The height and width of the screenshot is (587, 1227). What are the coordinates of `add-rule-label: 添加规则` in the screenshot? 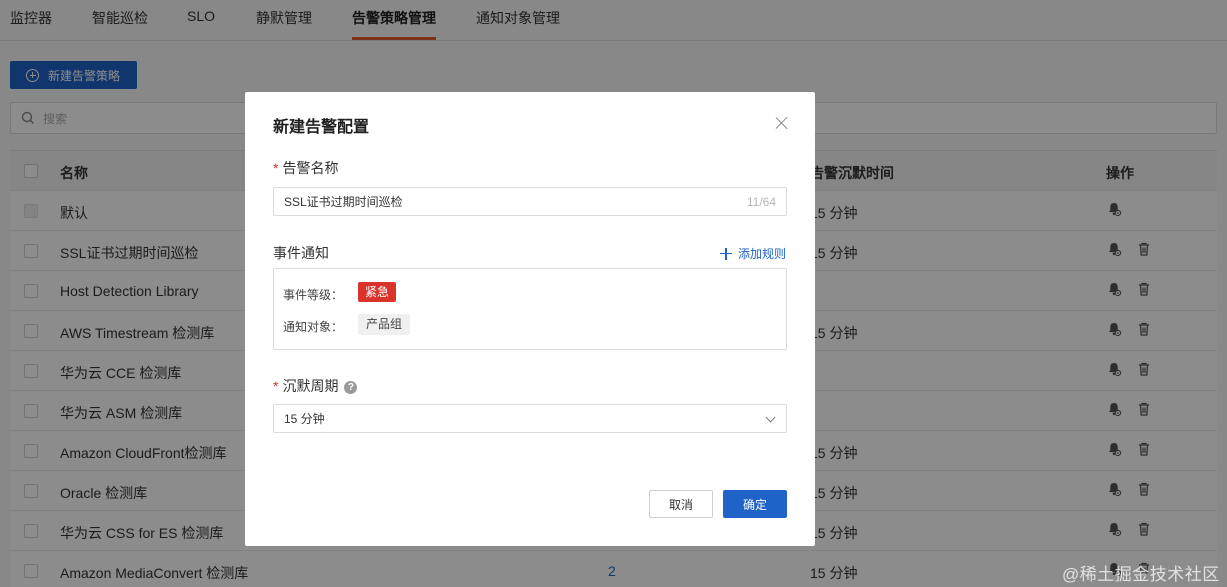 It's located at (762, 254).